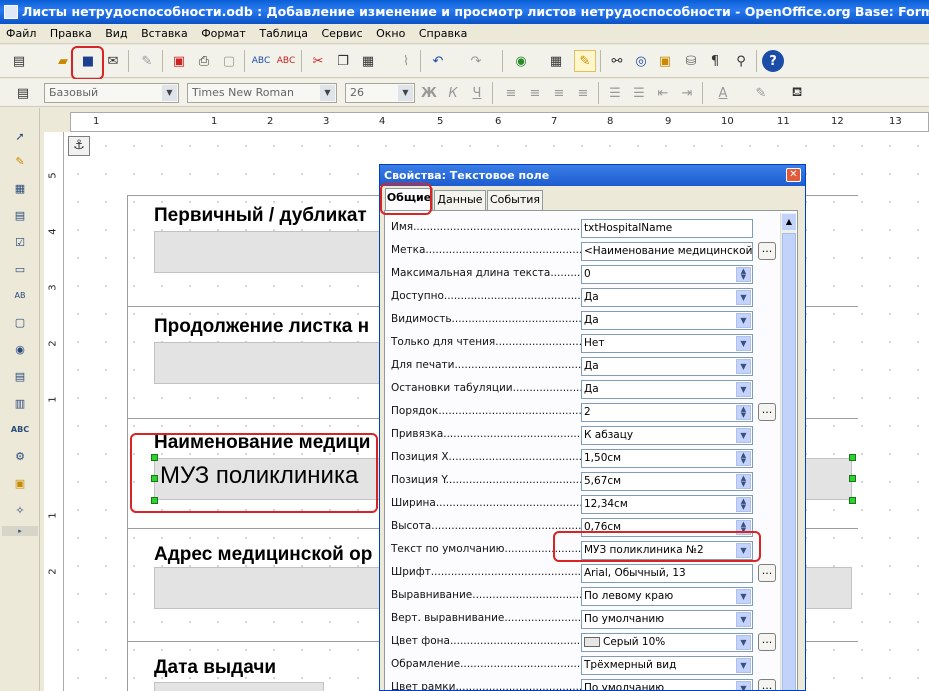  I want to click on font-size-select: 26 ▼, so click(380, 93).